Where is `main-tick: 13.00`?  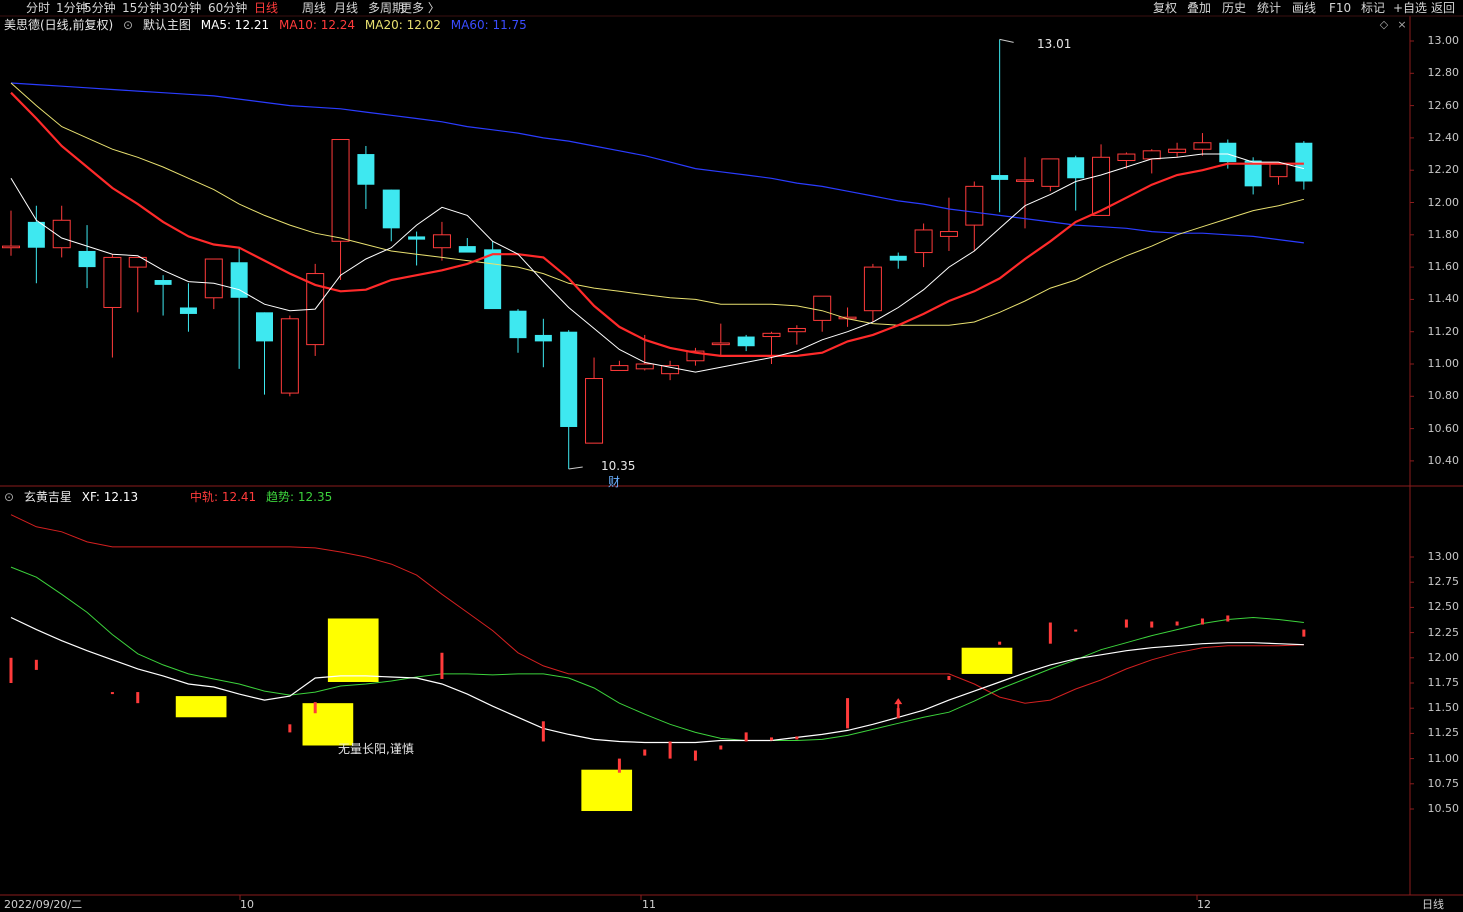
main-tick: 13.00 is located at coordinates (1443, 40).